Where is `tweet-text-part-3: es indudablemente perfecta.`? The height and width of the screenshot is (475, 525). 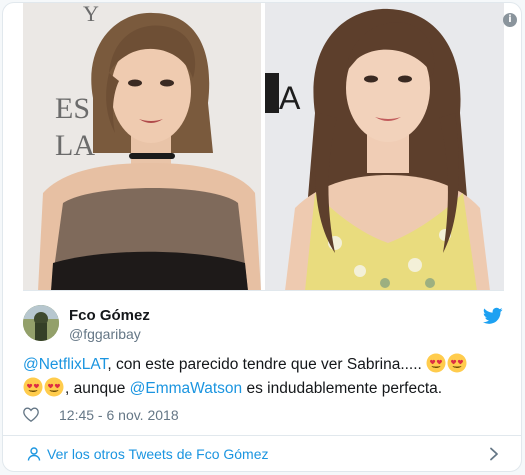 tweet-text-part-3: es indudablemente perfecta. is located at coordinates (344, 388).